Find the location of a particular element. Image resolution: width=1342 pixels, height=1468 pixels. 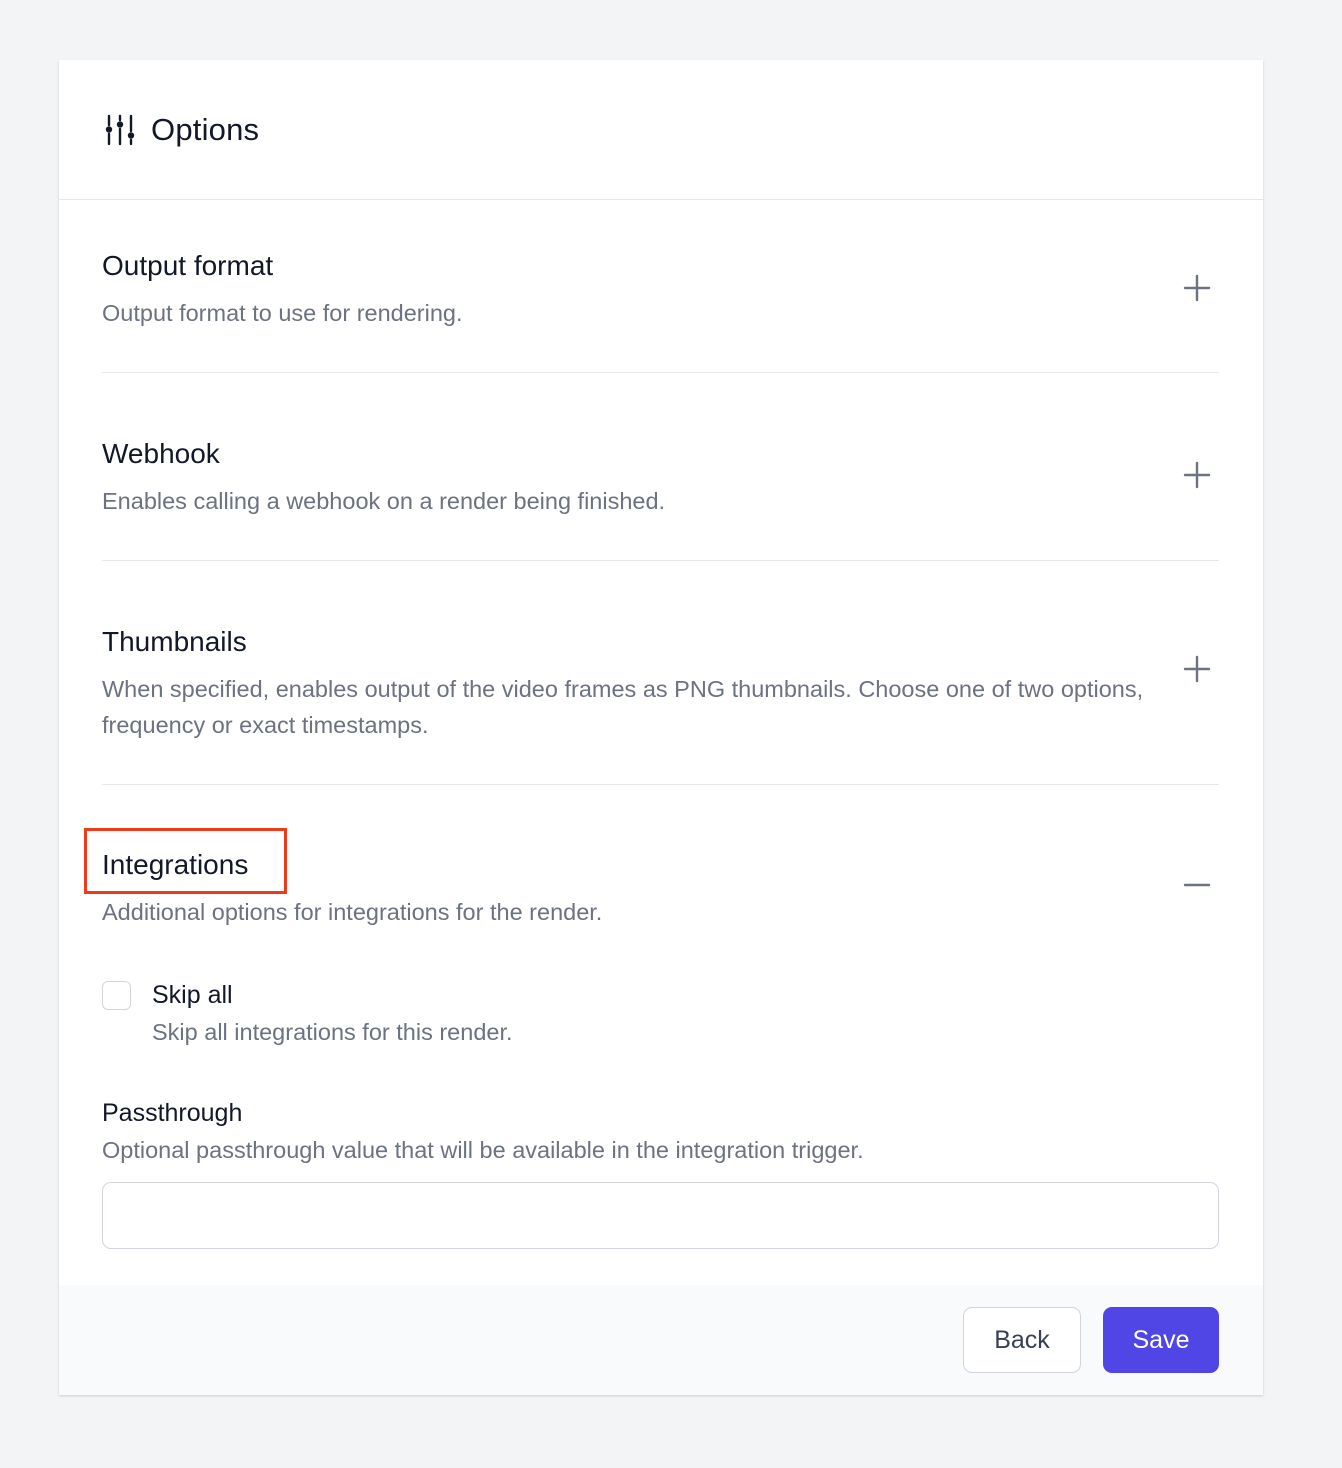

integrations-title-wrap: Integrations is located at coordinates (185, 861).